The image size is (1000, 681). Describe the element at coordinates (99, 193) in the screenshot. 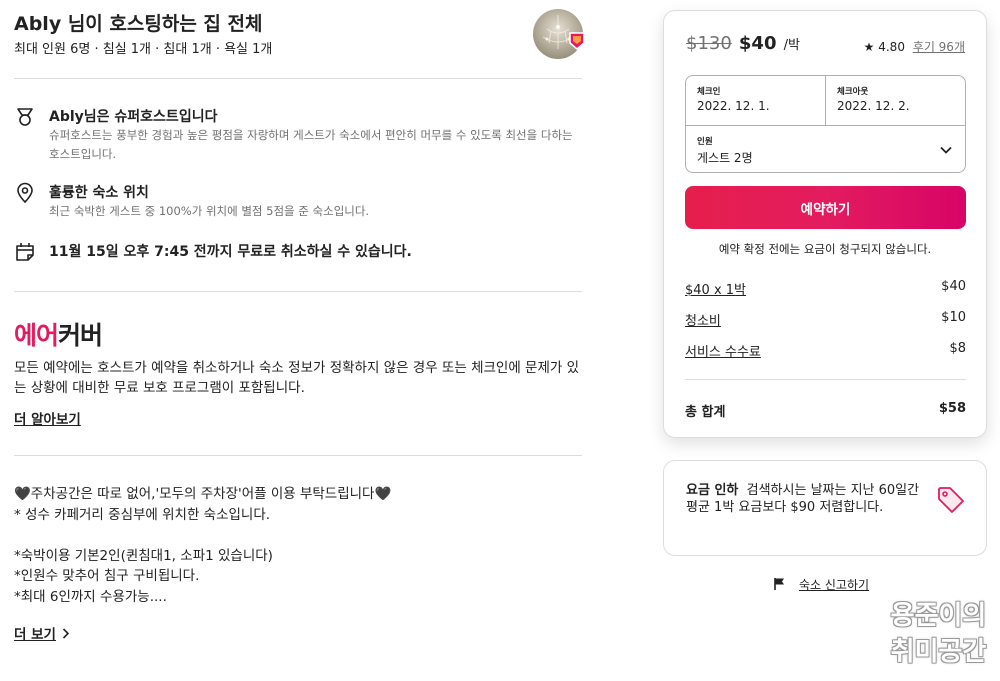

I see `feature-title: 훌륭한 숙소 위치` at that location.